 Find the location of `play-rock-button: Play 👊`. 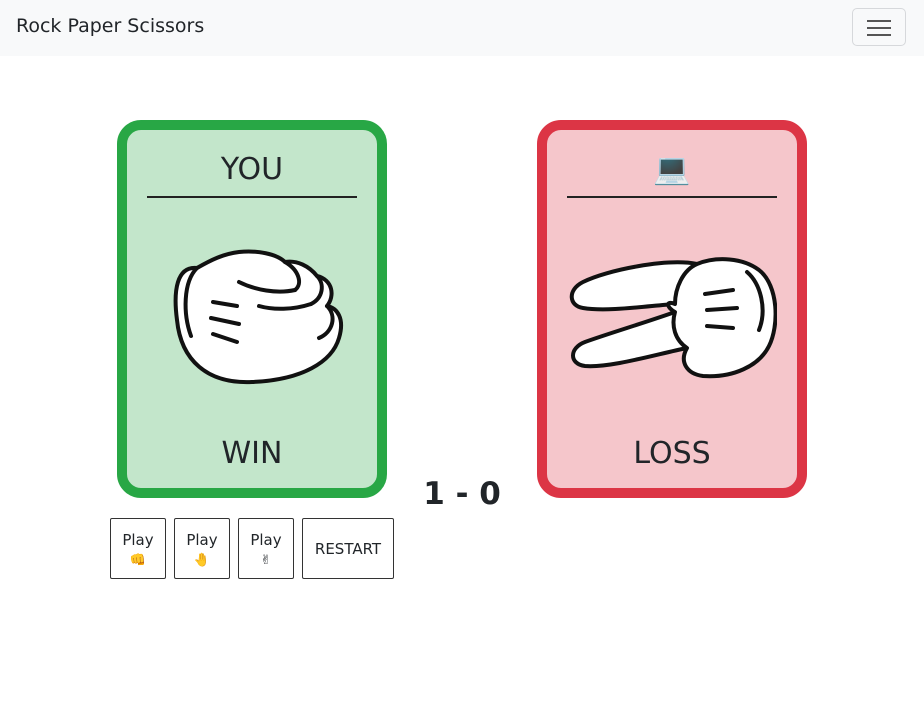

play-rock-button: Play 👊 is located at coordinates (138, 548).